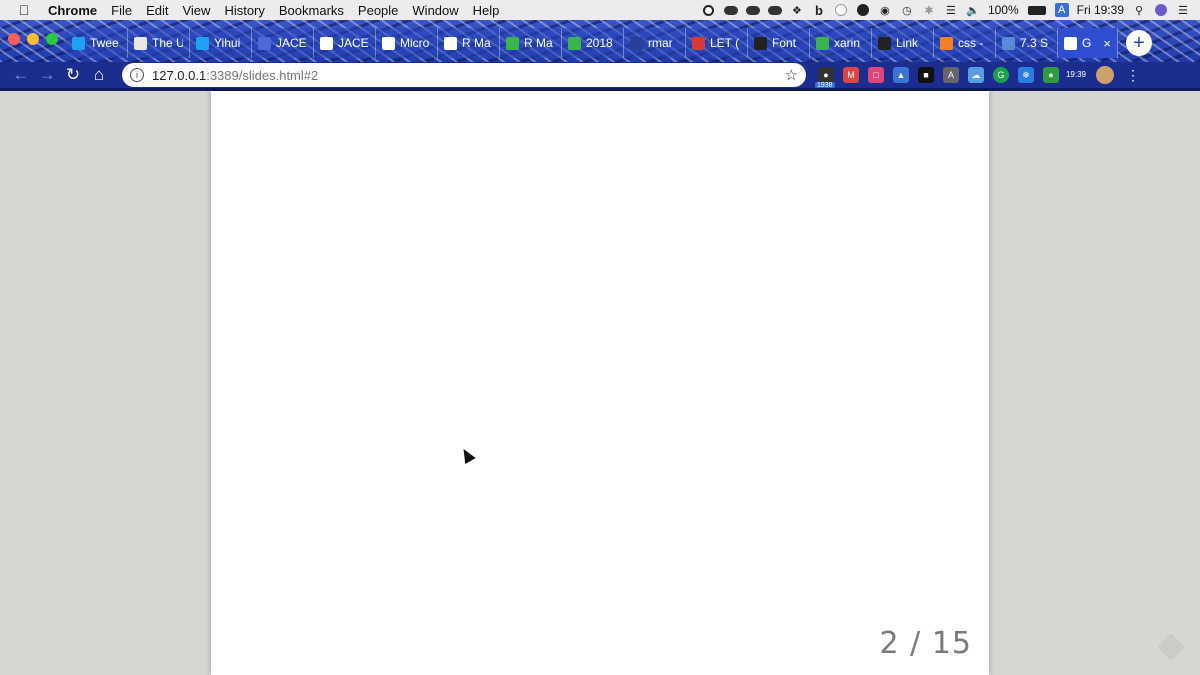 This screenshot has height=675, width=1200. What do you see at coordinates (52, 39) in the screenshot?
I see `zoom-window-button` at bounding box center [52, 39].